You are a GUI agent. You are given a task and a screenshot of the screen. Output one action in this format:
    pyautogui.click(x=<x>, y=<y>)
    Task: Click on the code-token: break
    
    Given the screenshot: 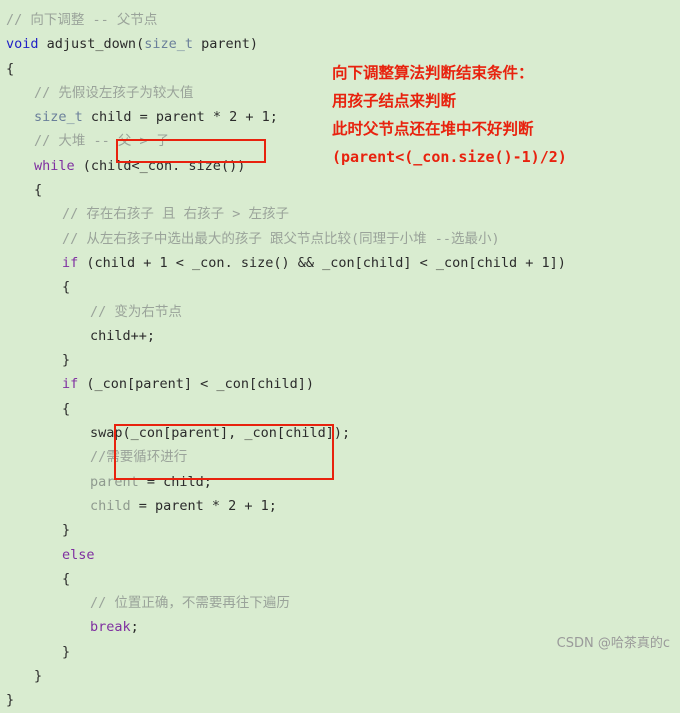 What is the action you would take?
    pyautogui.click(x=110, y=627)
    